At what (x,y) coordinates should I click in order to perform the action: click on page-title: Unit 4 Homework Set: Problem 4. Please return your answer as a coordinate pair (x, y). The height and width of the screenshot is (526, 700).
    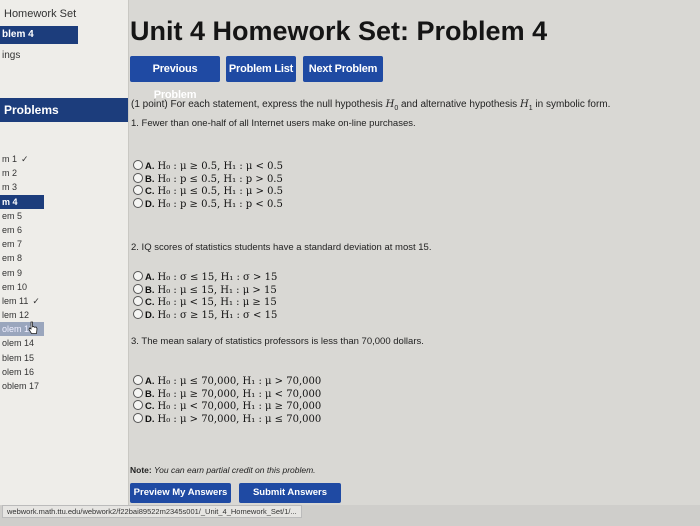
    Looking at the image, I should click on (339, 31).